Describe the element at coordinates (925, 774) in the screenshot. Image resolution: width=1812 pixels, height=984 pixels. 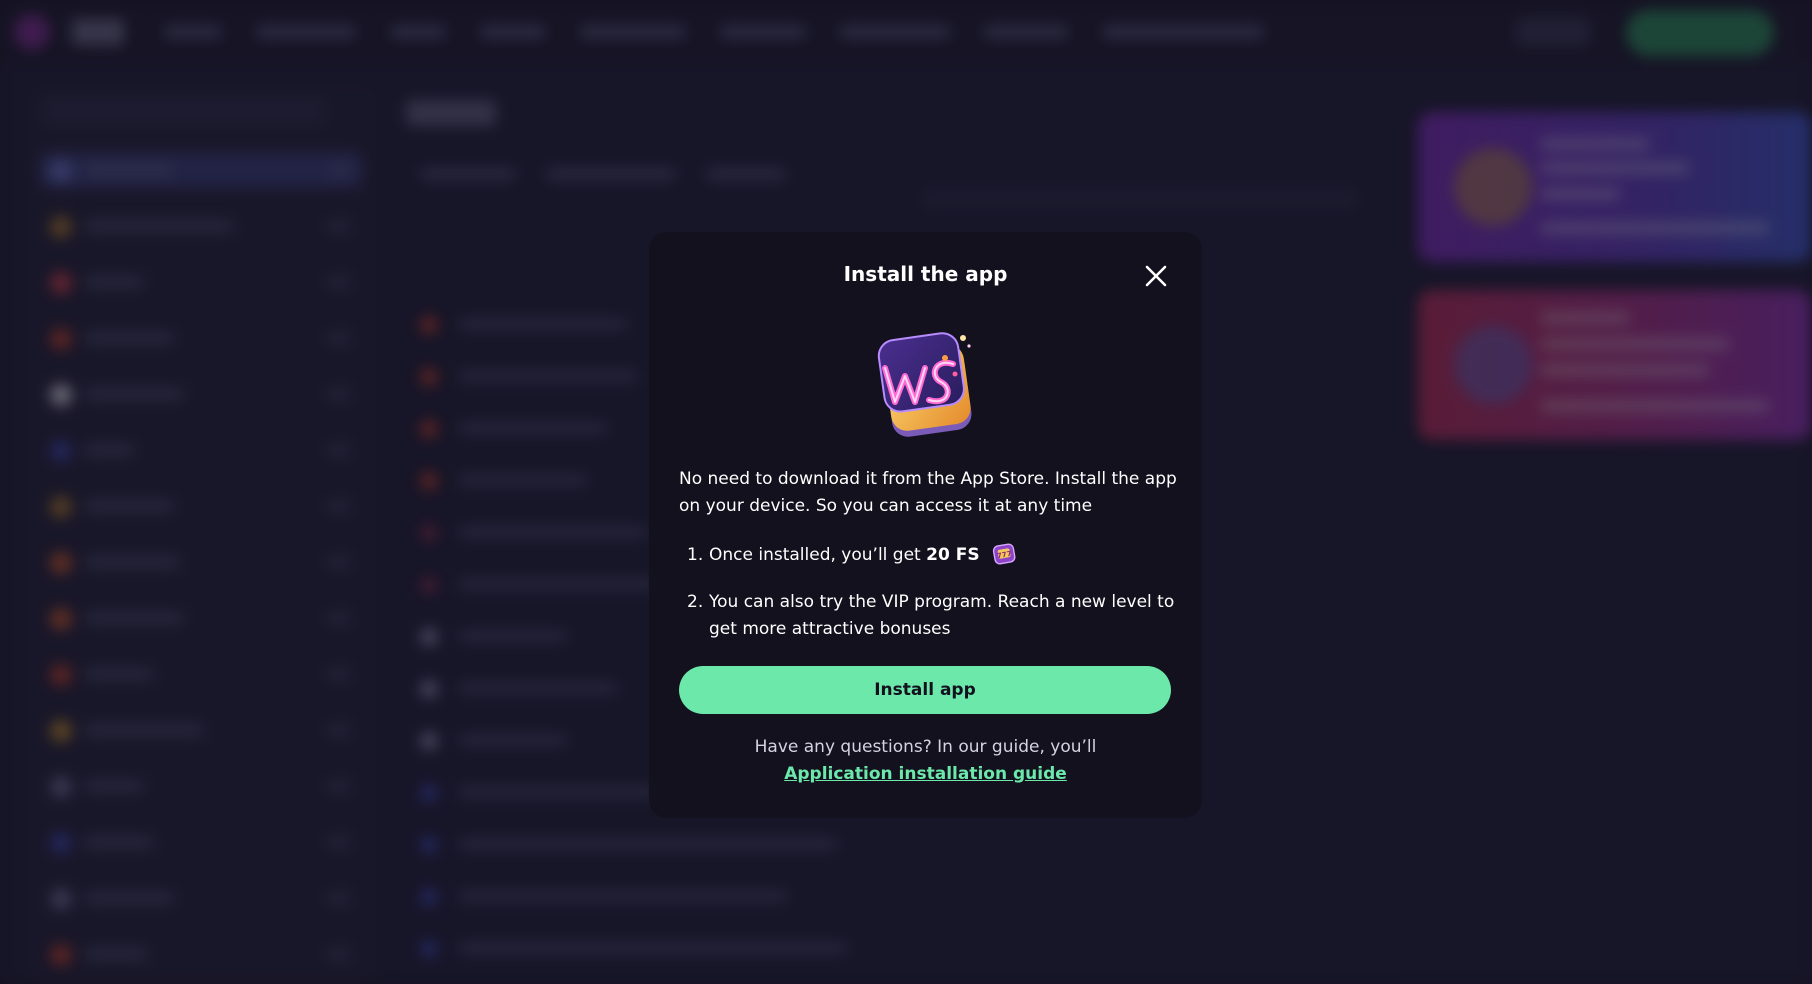
I see `installation-guide-link: Application installation guide` at that location.